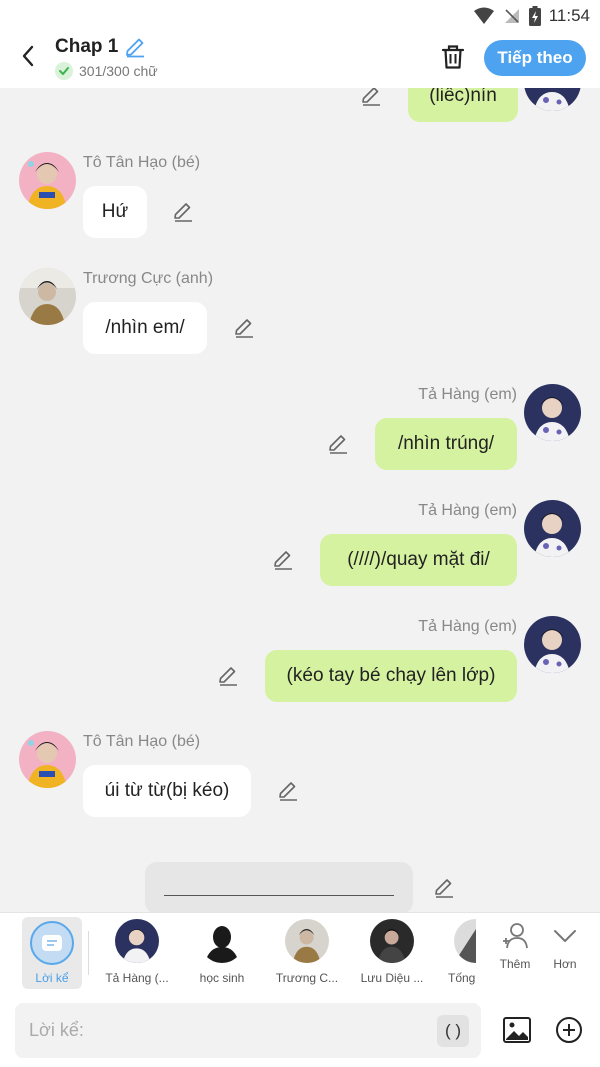 The height and width of the screenshot is (1067, 600). I want to click on no-signal-icon, so click(511, 16).